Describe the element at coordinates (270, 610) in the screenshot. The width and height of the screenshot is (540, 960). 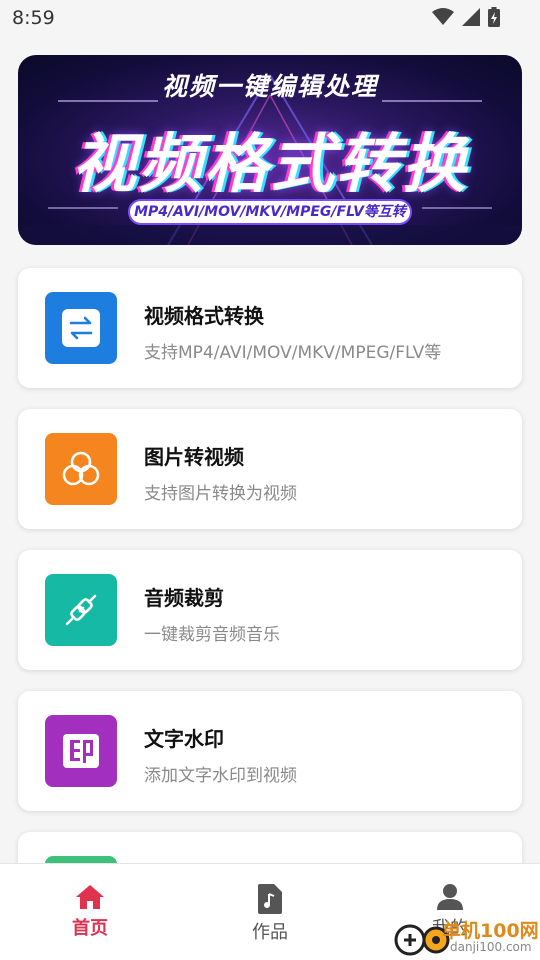
I see `feature-card-audio-trim: 音频裁剪 一键裁剪音频音乐` at that location.